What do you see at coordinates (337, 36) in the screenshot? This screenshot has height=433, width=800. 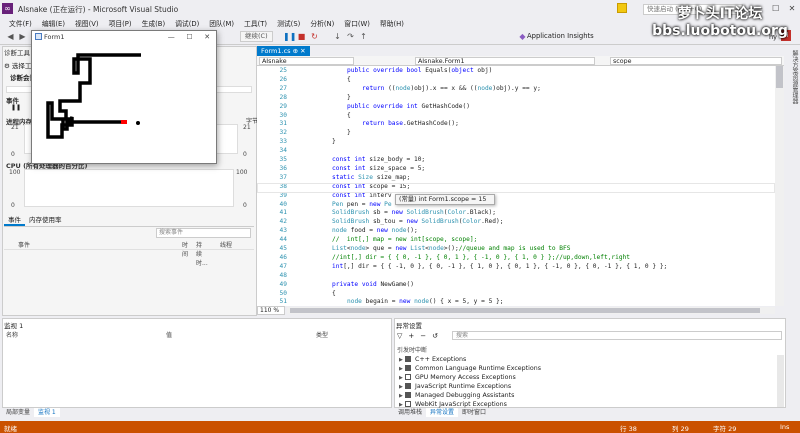 I see `step-into-icon: ↓` at bounding box center [337, 36].